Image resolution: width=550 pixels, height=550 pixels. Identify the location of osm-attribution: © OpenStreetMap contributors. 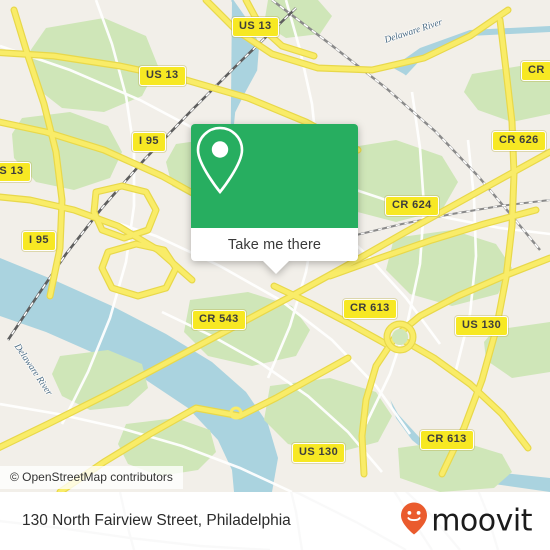
(91, 477).